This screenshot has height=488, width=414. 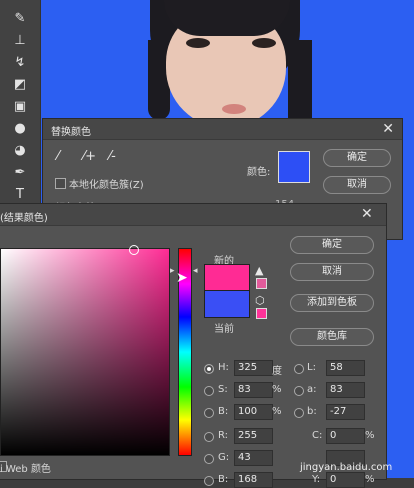 What do you see at coordinates (300, 85) in the screenshot?
I see `hair-right` at bounding box center [300, 85].